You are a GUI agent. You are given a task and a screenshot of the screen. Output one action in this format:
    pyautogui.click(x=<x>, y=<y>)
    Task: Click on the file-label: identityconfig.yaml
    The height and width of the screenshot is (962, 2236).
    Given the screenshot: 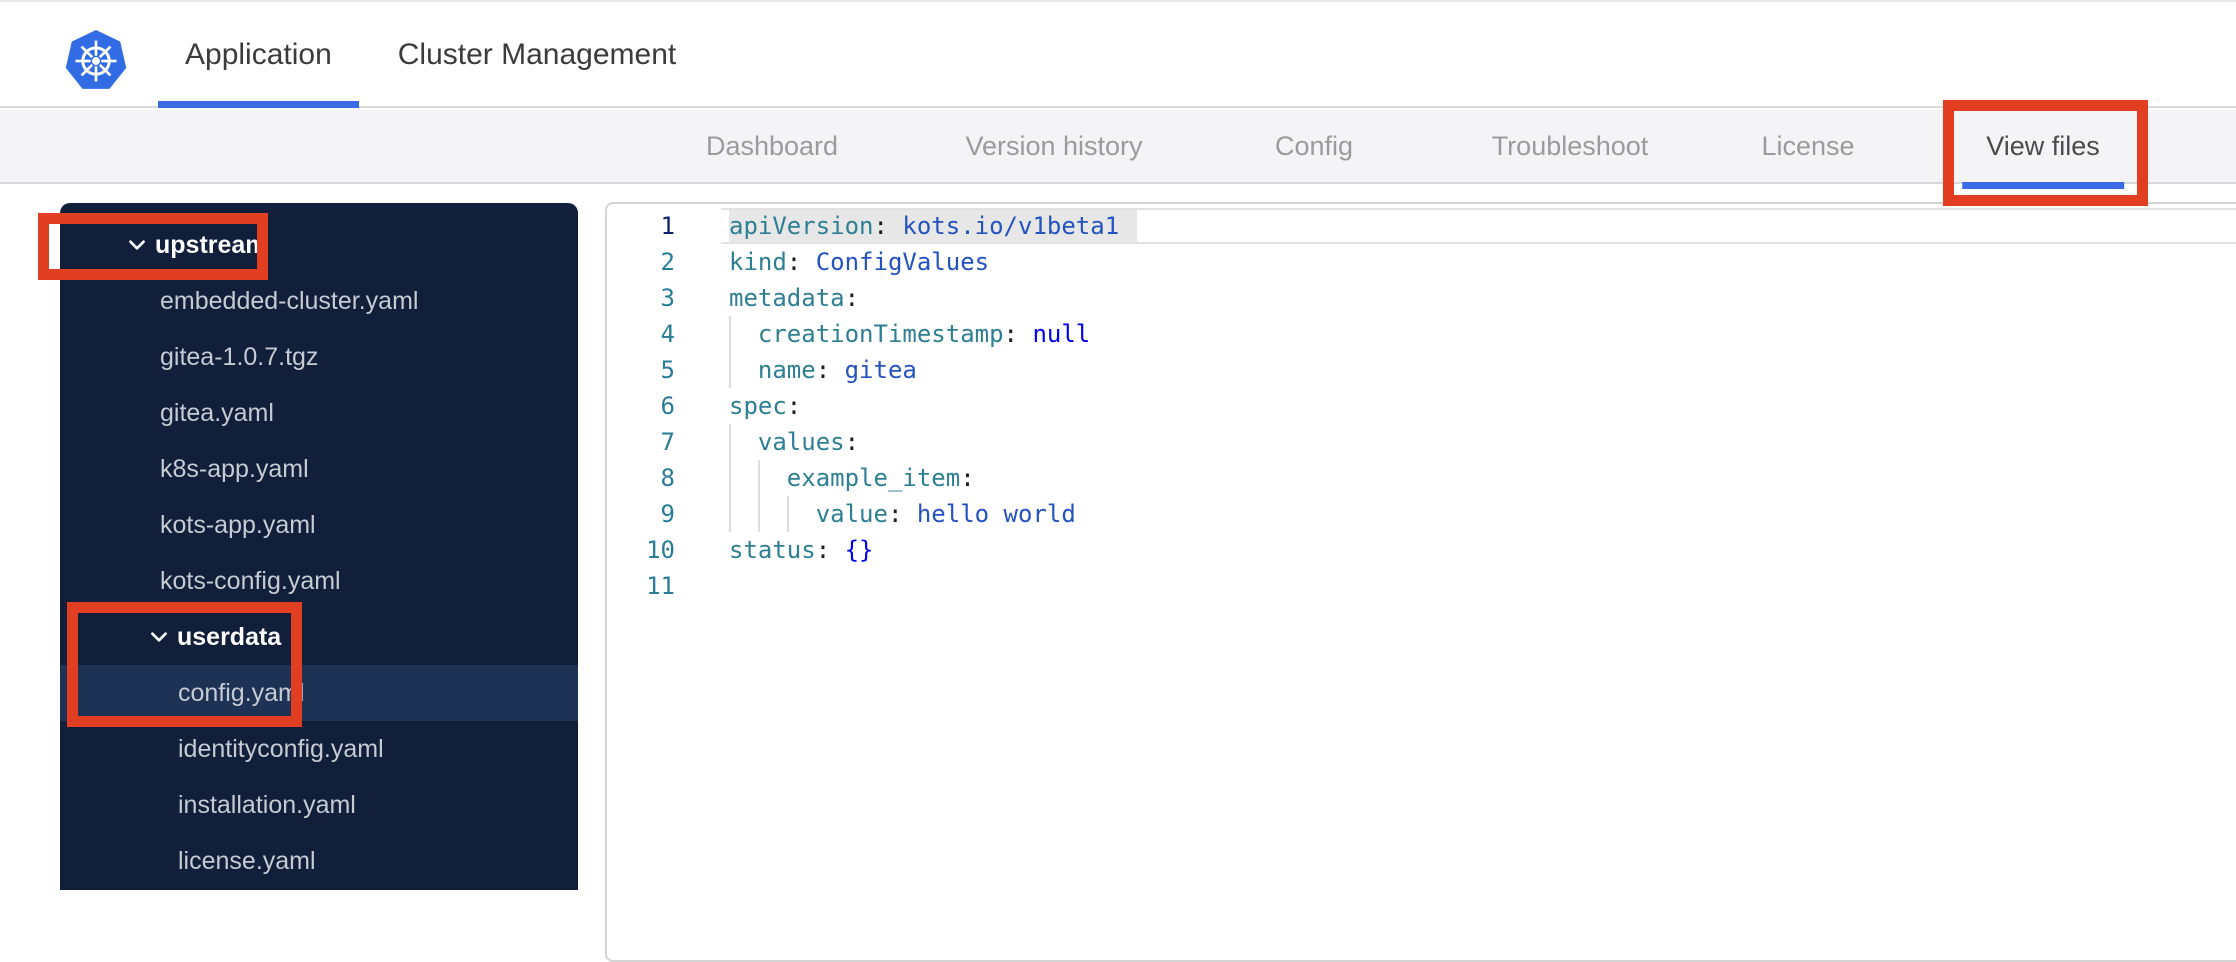 What is the action you would take?
    pyautogui.click(x=281, y=748)
    